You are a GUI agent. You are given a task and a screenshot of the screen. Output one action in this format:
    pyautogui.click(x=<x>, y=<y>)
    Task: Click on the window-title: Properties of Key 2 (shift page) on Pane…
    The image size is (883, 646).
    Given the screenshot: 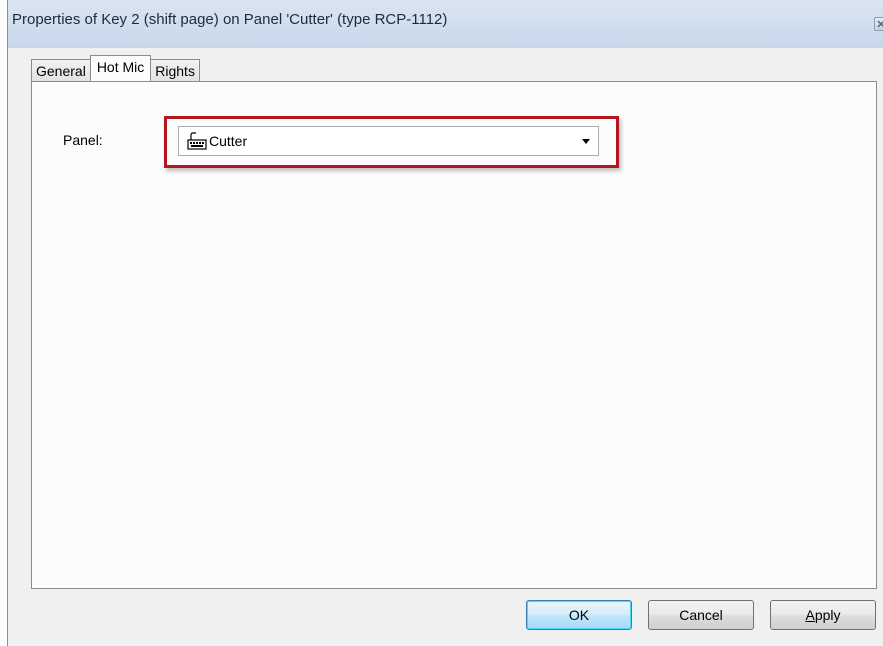 What is the action you would take?
    pyautogui.click(x=230, y=19)
    